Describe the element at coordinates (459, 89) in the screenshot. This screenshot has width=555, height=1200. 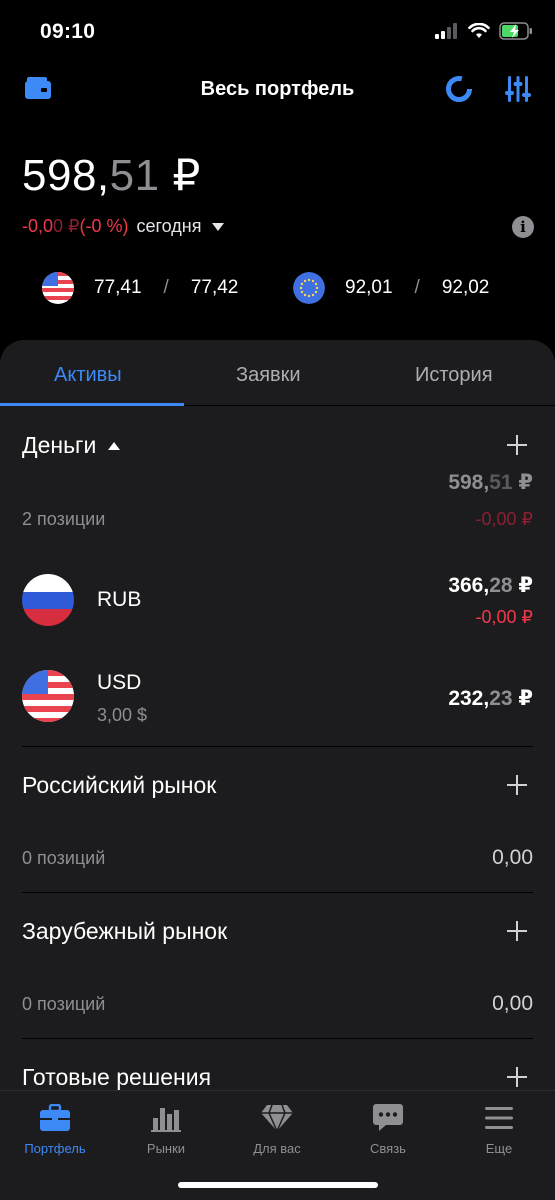
I see `donut-chart-icon` at that location.